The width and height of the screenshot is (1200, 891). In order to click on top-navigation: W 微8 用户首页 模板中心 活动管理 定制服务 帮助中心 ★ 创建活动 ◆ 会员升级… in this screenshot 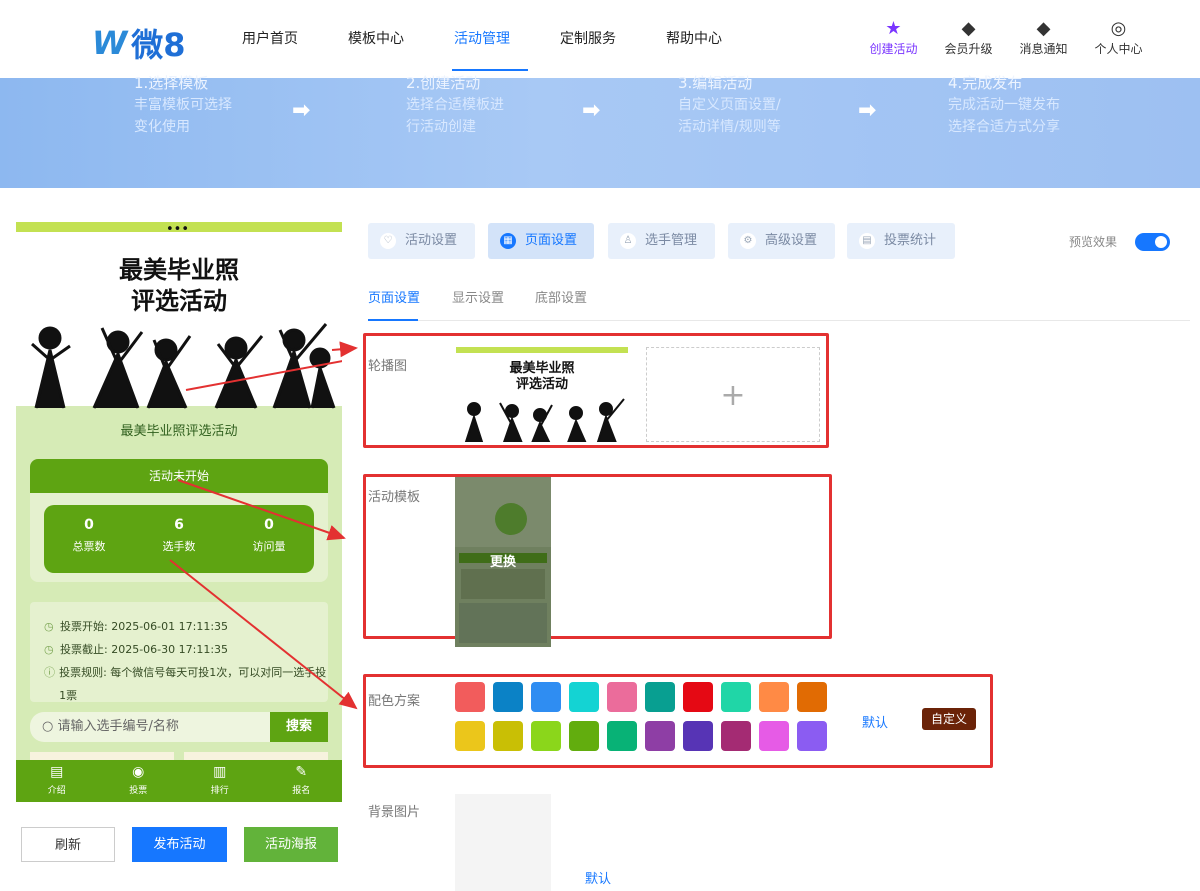, I will do `click(600, 39)`.